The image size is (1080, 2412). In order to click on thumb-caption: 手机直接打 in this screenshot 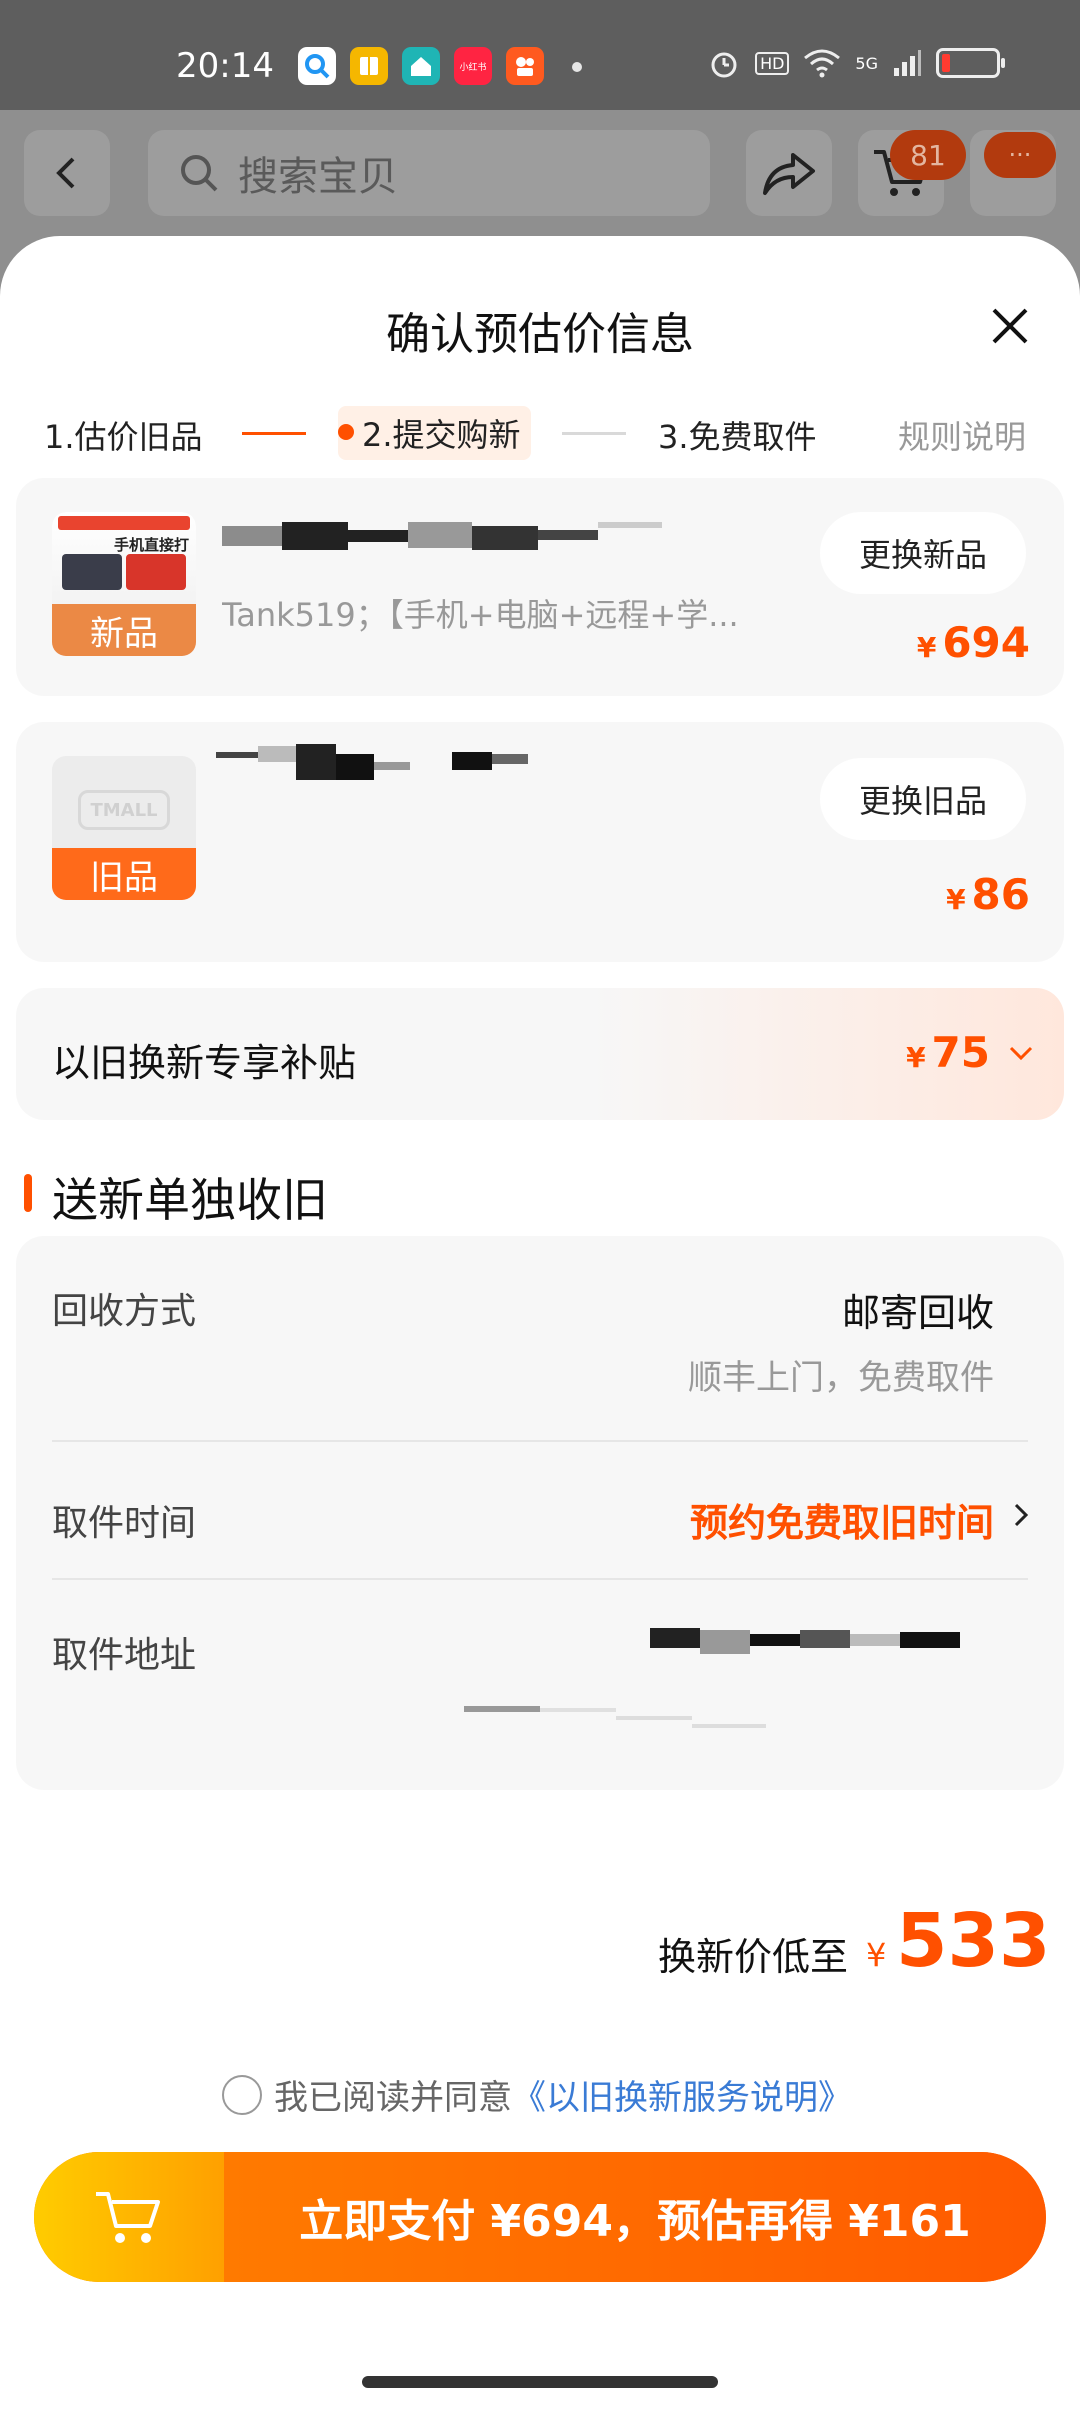, I will do `click(152, 545)`.